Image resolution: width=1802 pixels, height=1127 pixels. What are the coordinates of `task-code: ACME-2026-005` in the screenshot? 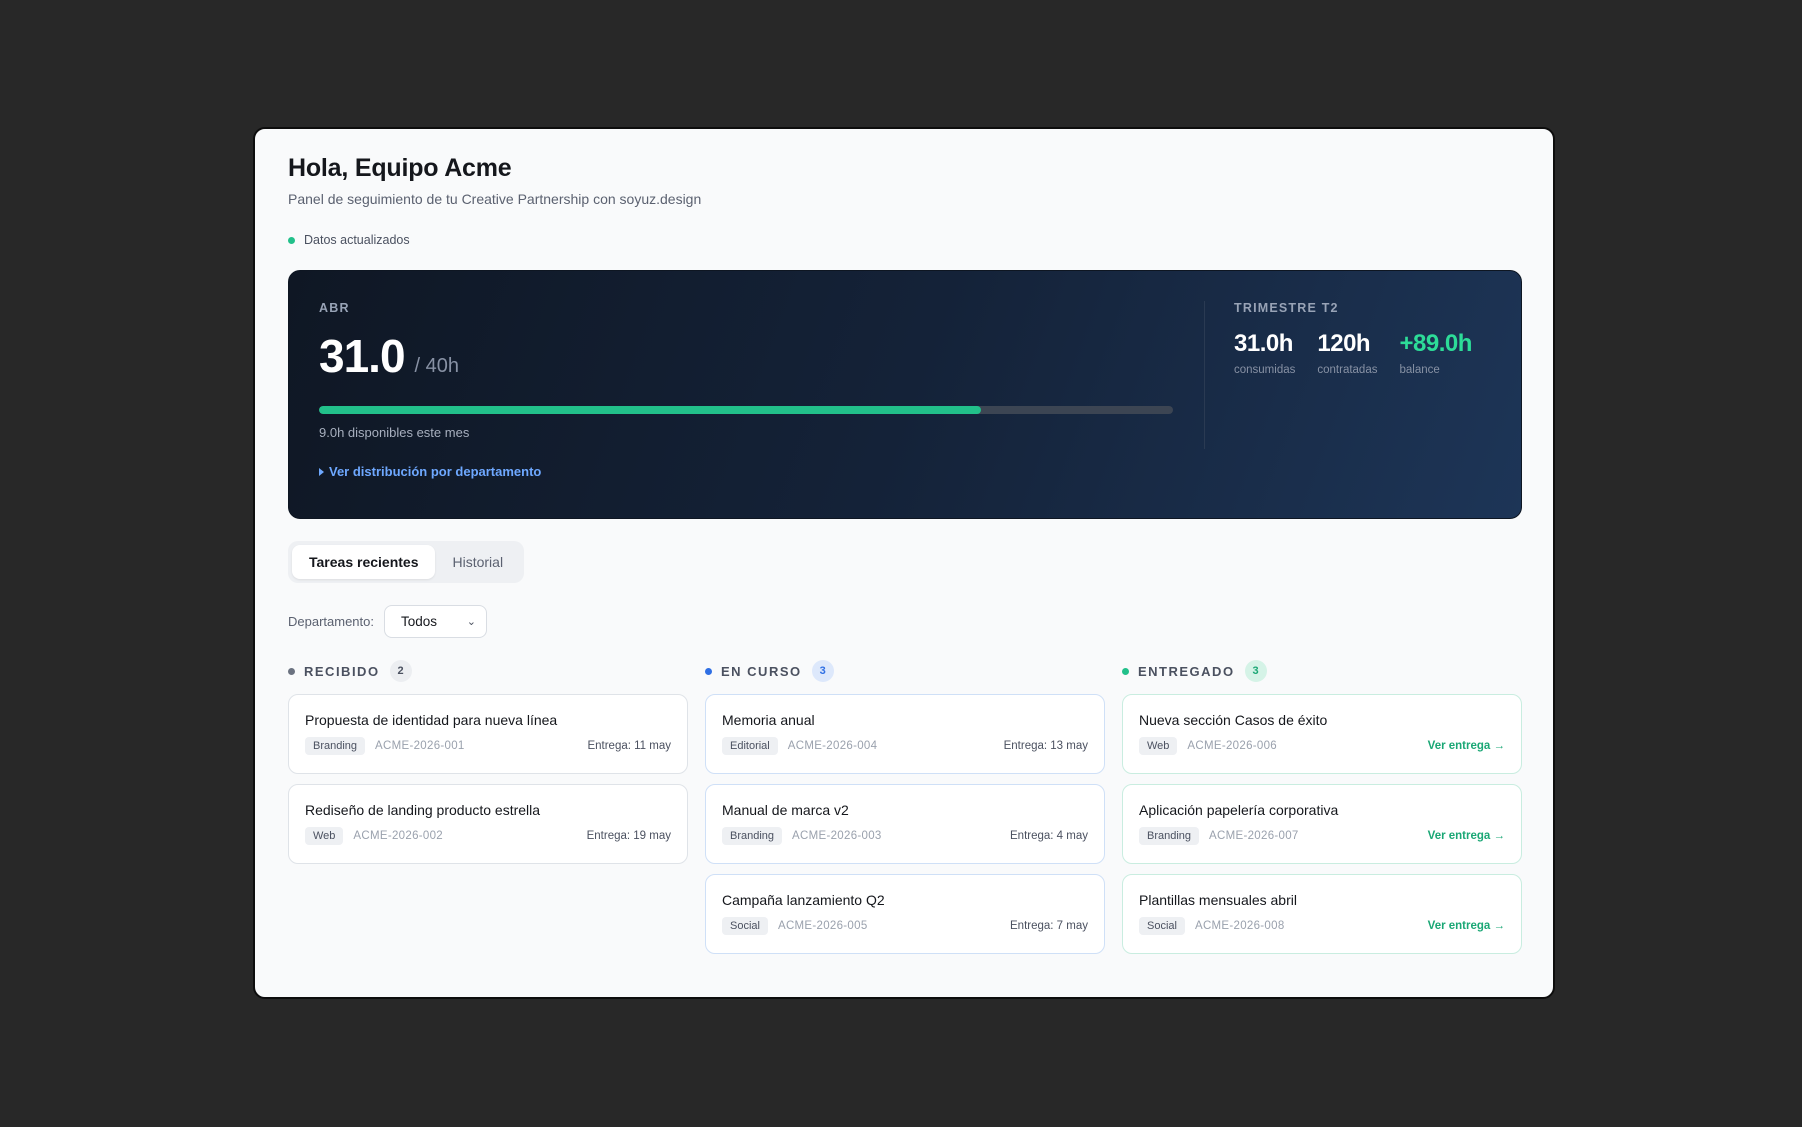 It's located at (822, 926).